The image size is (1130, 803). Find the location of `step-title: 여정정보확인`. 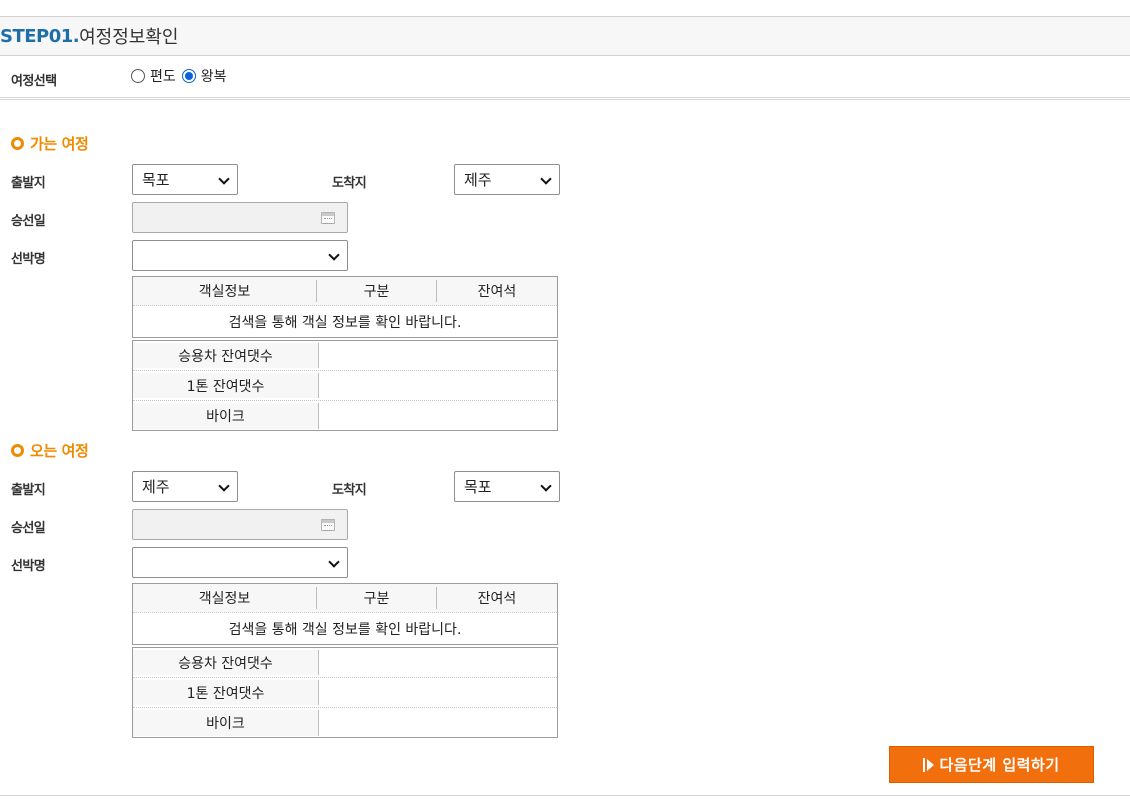

step-title: 여정정보확인 is located at coordinates (129, 37).